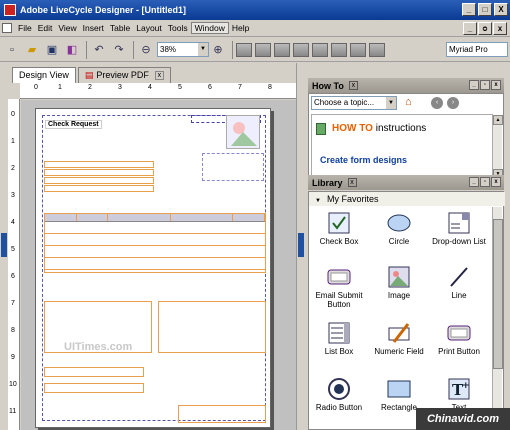  I want to click on preview-icon: ◧, so click(72, 50).